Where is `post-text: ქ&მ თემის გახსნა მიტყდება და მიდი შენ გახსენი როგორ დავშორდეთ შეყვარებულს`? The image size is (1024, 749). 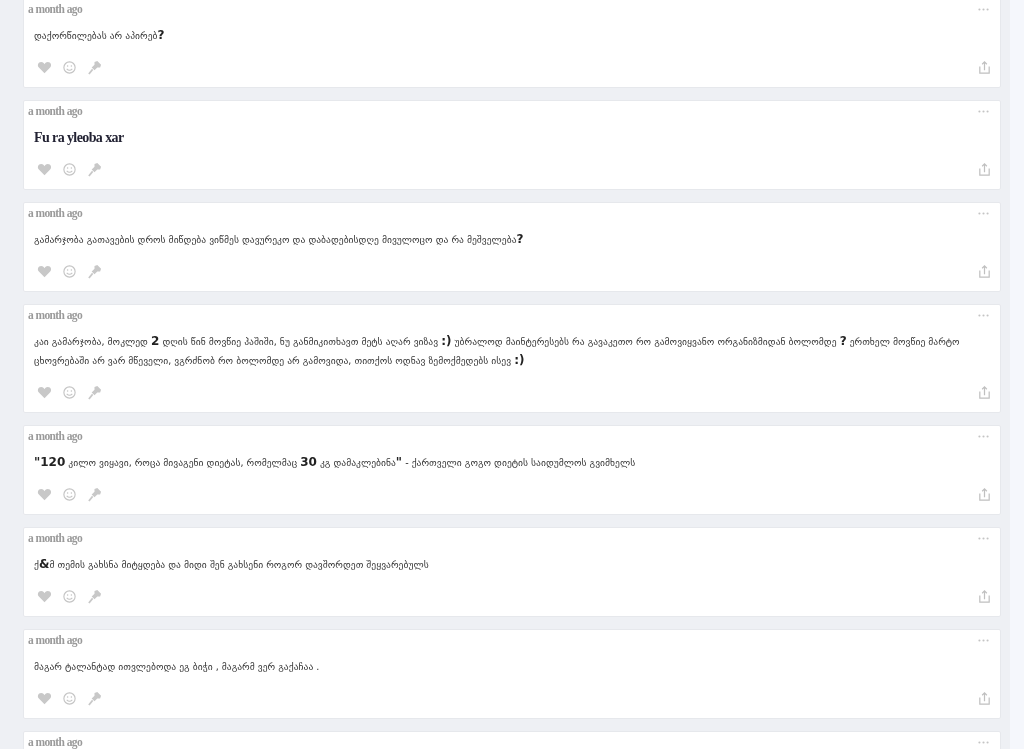 post-text: ქ&მ თემის გახსნა მიტყდება და მიდი შენ გახსენი როგორ დავშორდეთ შეყვარებულს is located at coordinates (232, 564).